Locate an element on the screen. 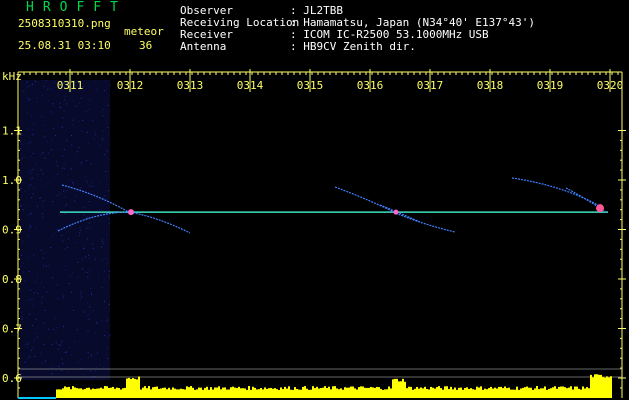 The image size is (629, 400). x-tick-label: 0315 is located at coordinates (310, 85).